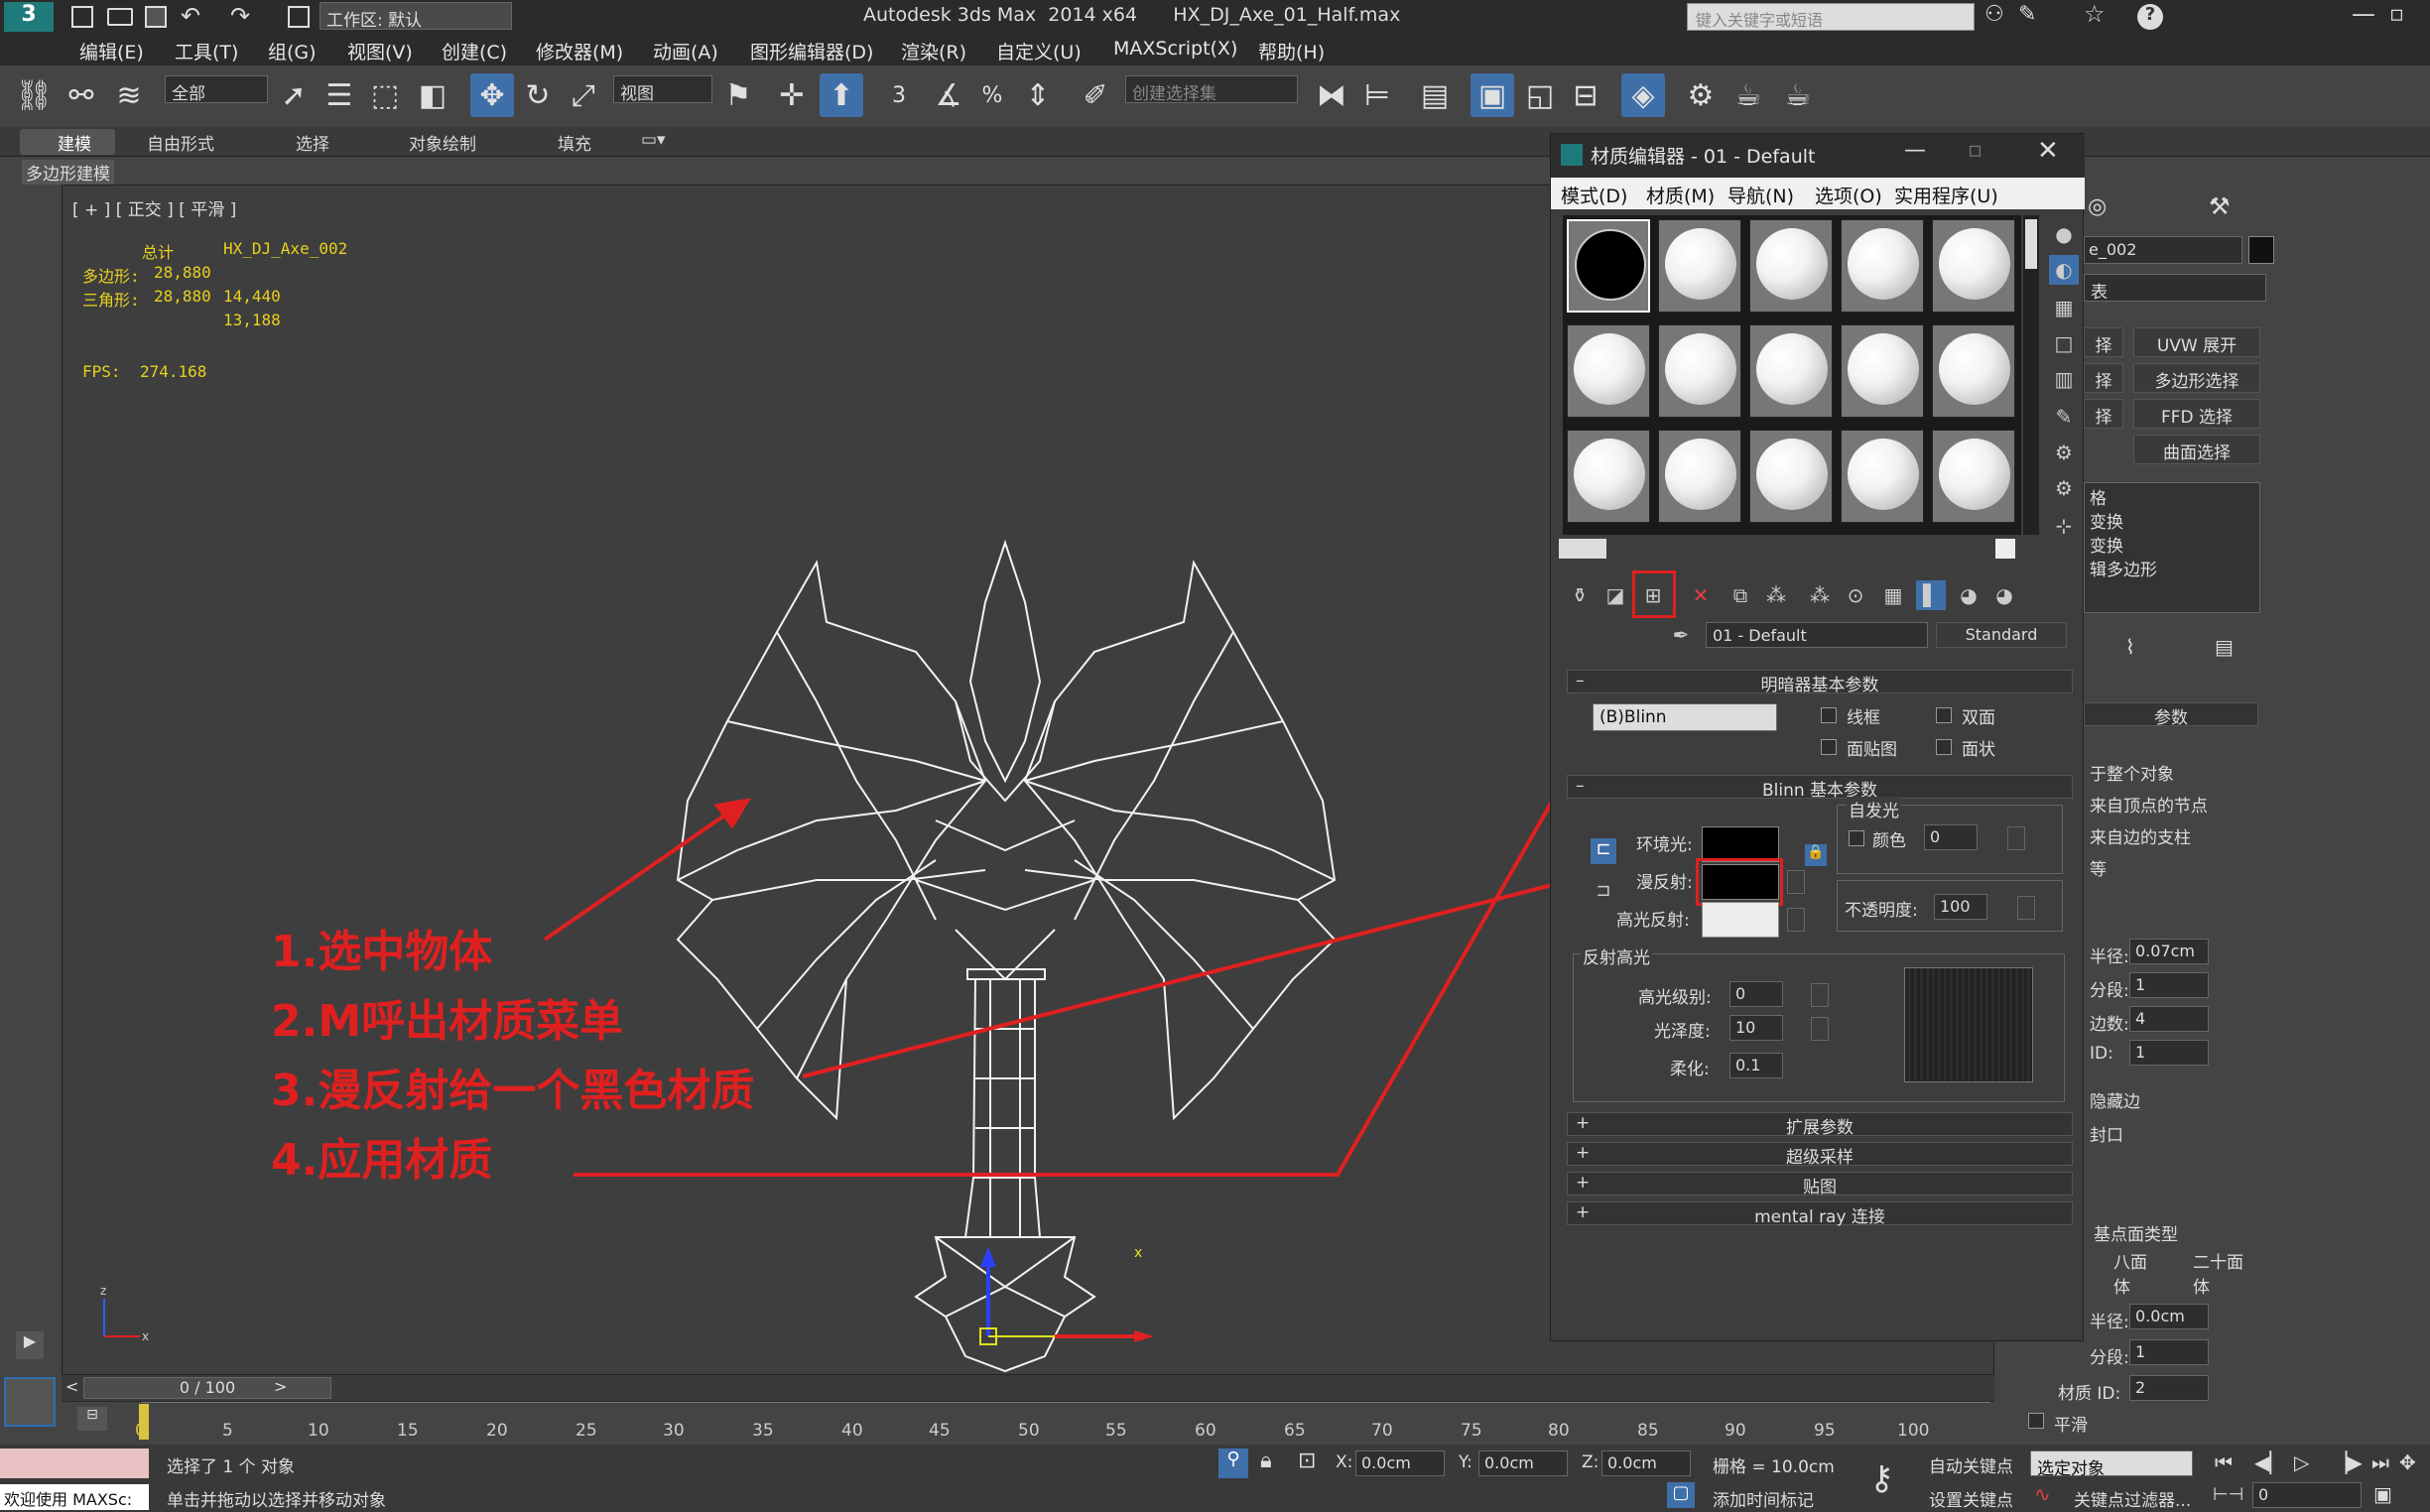 The height and width of the screenshot is (1512, 2430). Describe the element at coordinates (1829, 747) in the screenshot. I see `face-map-checkbox` at that location.